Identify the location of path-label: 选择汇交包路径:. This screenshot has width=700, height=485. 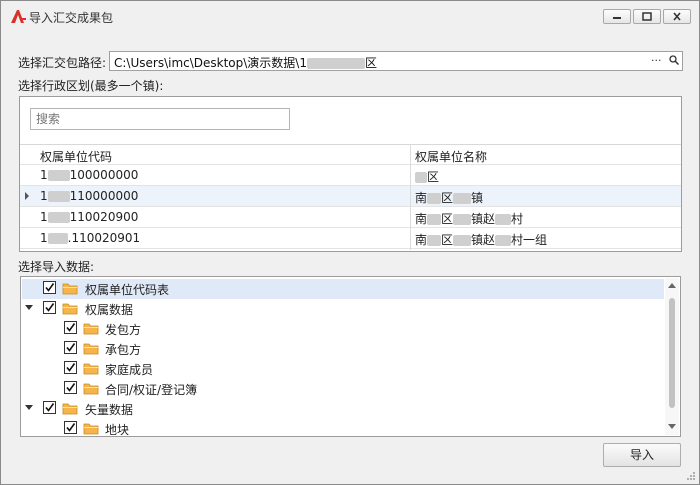
(62, 63).